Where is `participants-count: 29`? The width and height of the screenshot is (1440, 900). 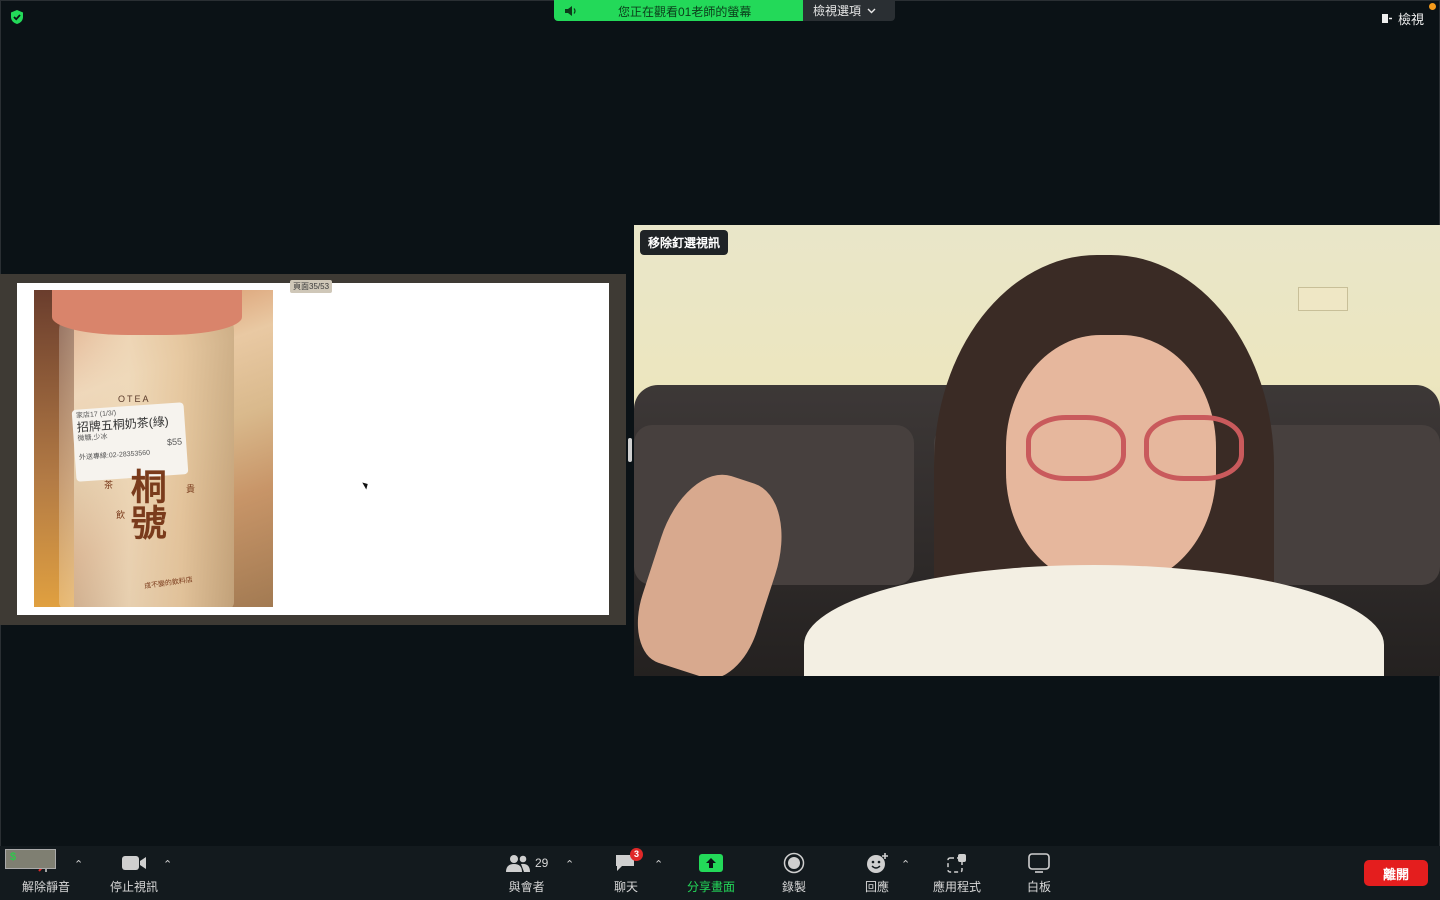 participants-count: 29 is located at coordinates (542, 863).